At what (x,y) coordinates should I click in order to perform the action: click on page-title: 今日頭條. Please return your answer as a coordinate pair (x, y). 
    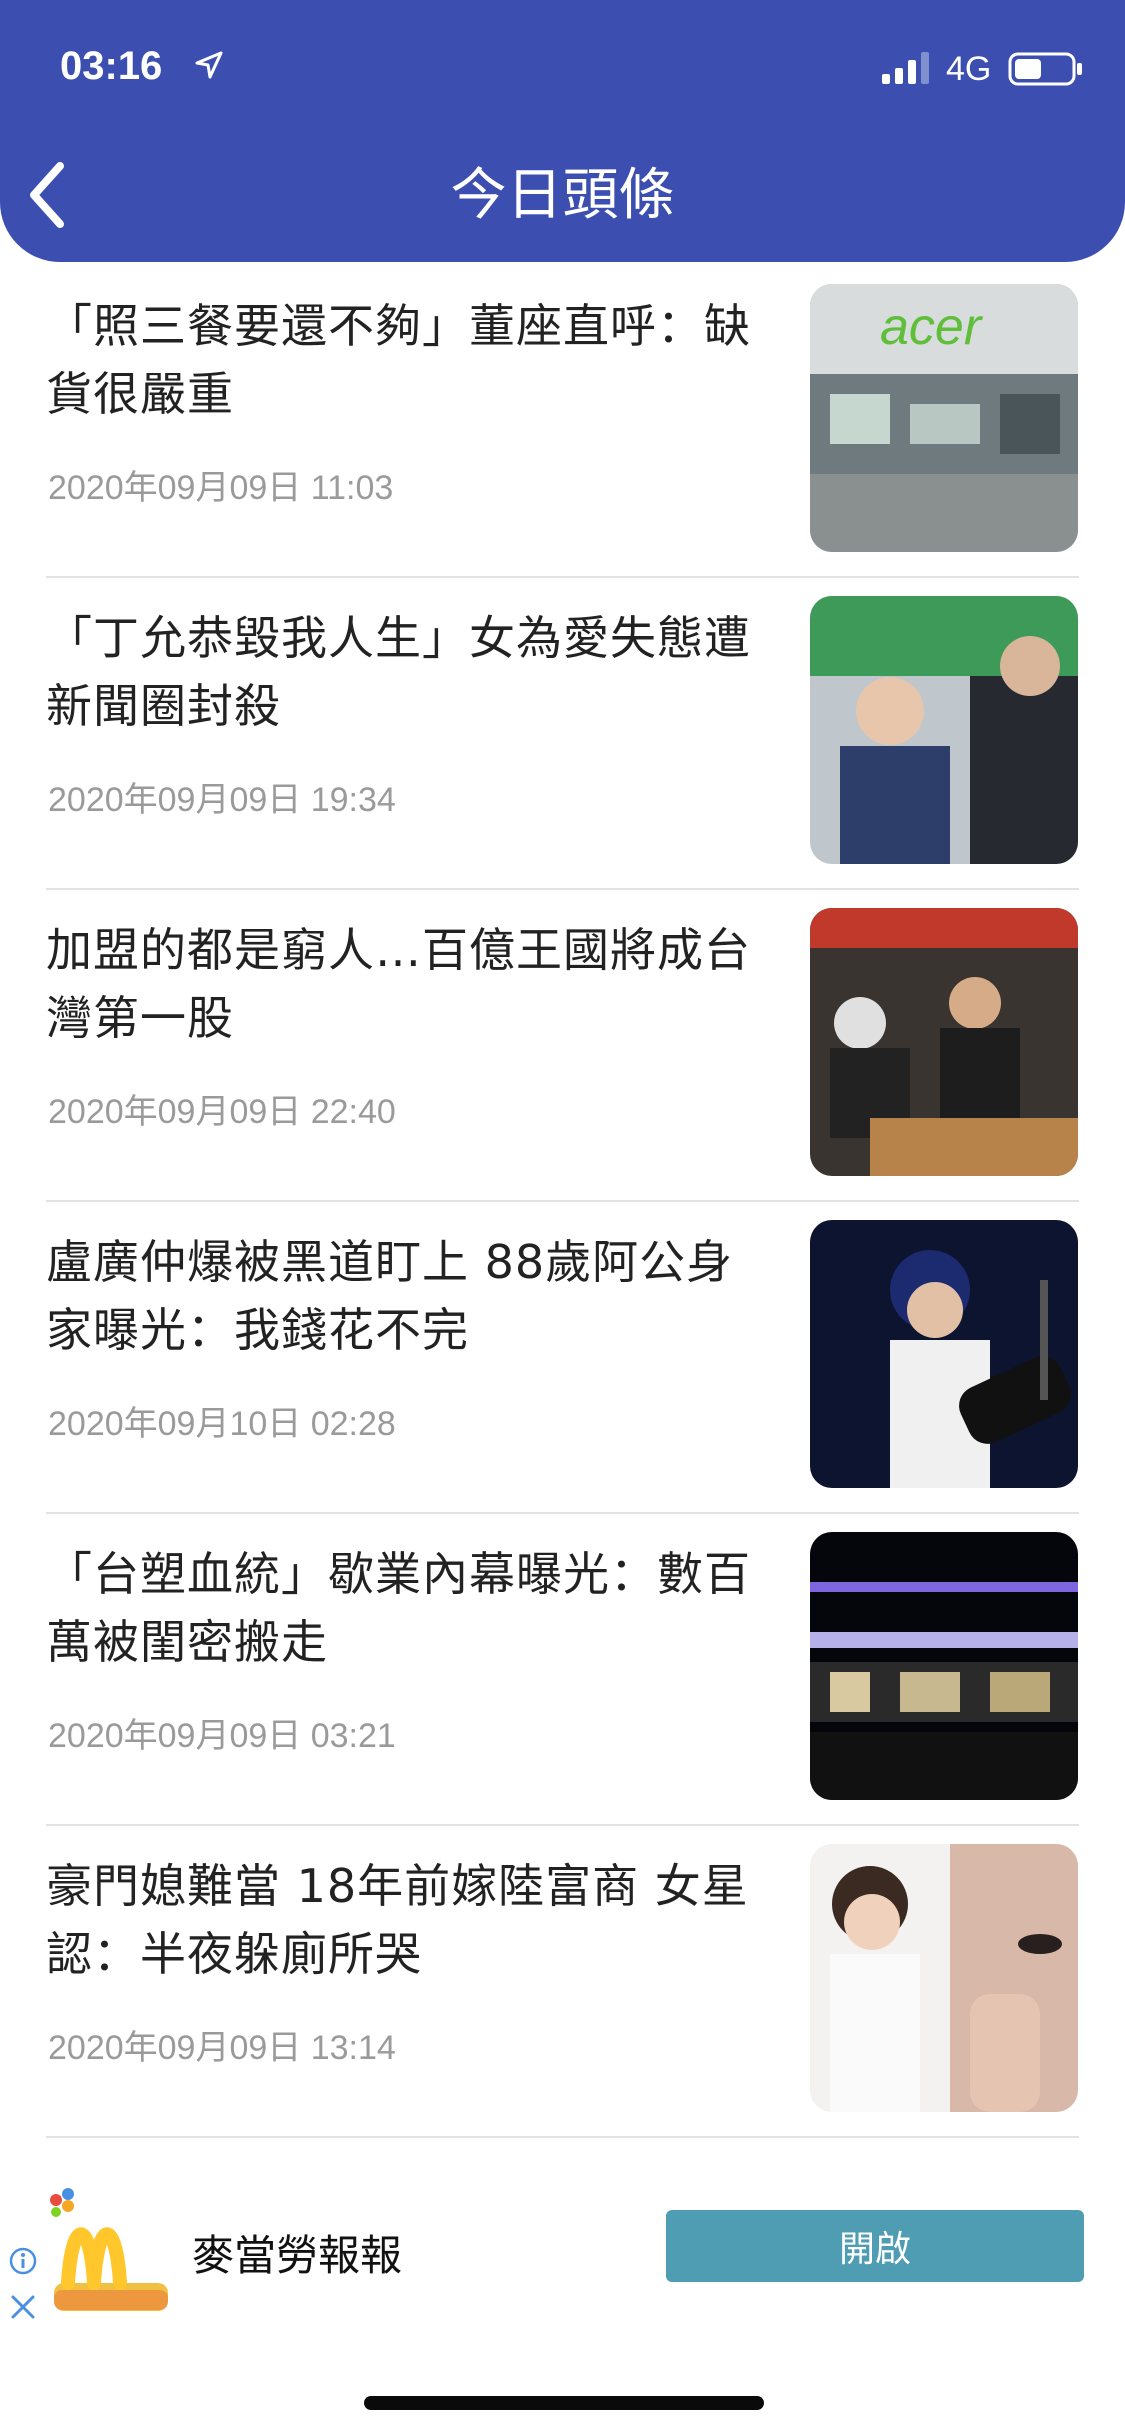
    Looking at the image, I should click on (562, 195).